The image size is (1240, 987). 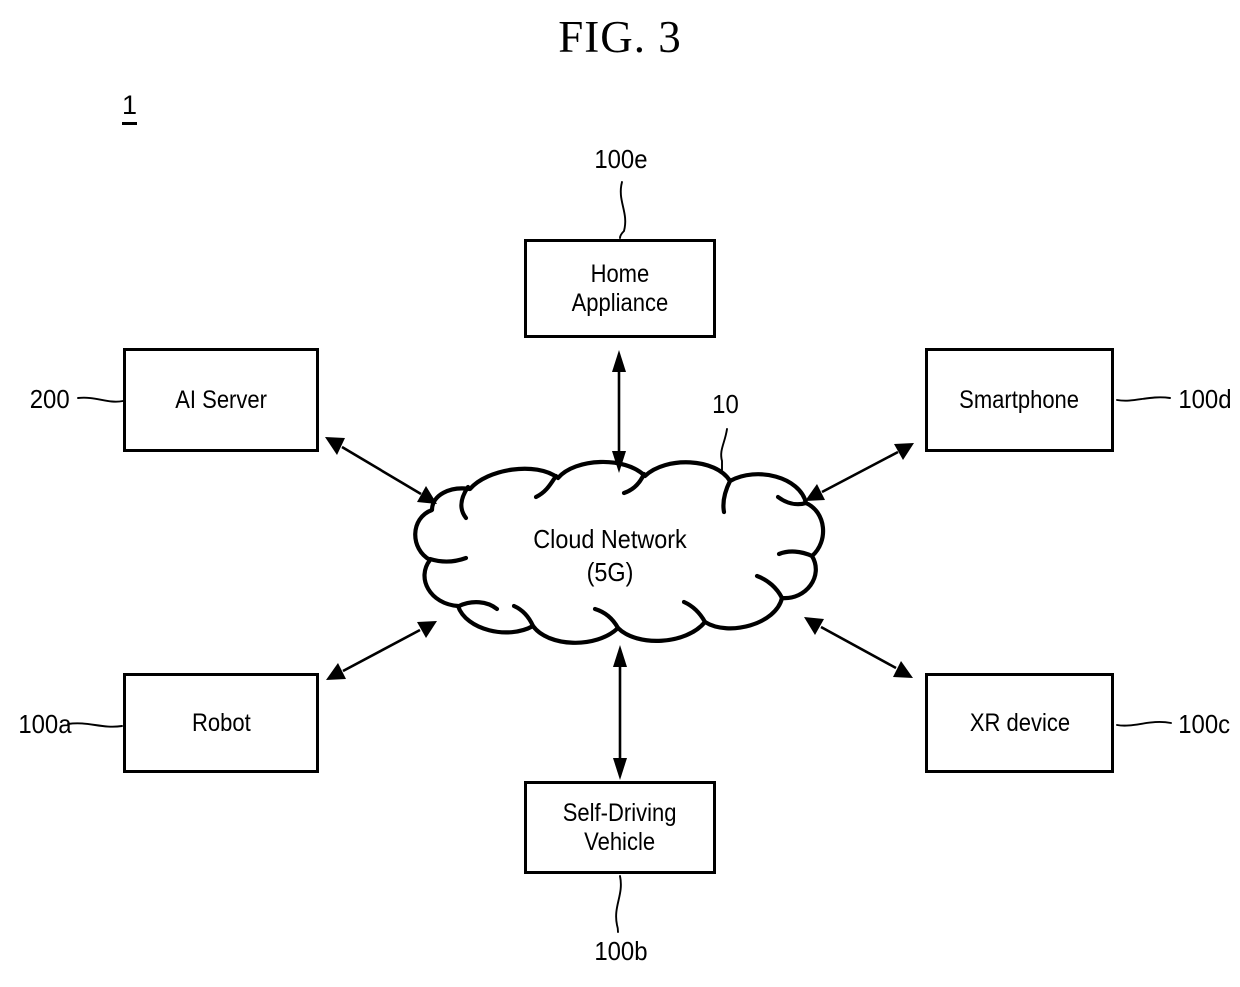 What do you see at coordinates (1143, 399) in the screenshot?
I see `leader-100d` at bounding box center [1143, 399].